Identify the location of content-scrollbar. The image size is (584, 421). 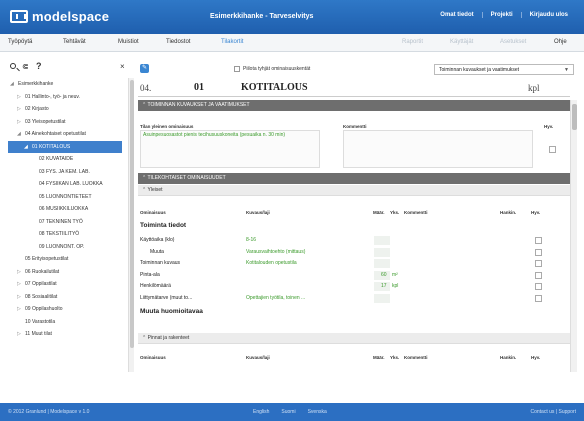
(573, 236).